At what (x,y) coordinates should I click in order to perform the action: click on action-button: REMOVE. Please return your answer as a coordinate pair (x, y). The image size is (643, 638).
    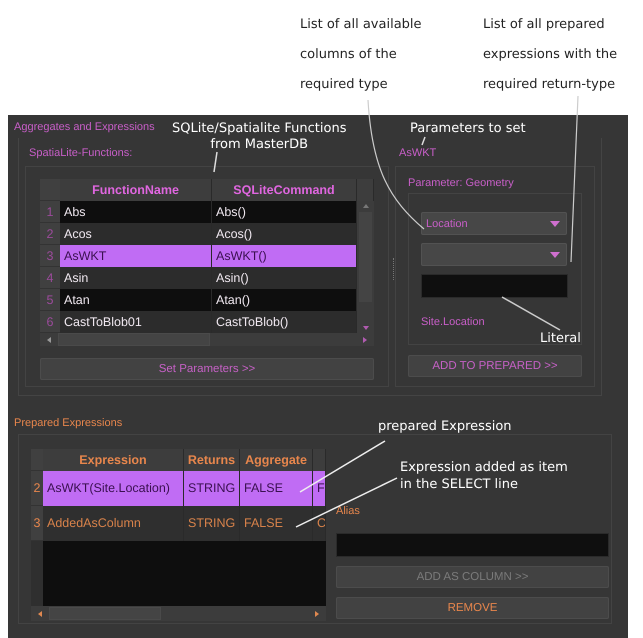
    Looking at the image, I should click on (472, 608).